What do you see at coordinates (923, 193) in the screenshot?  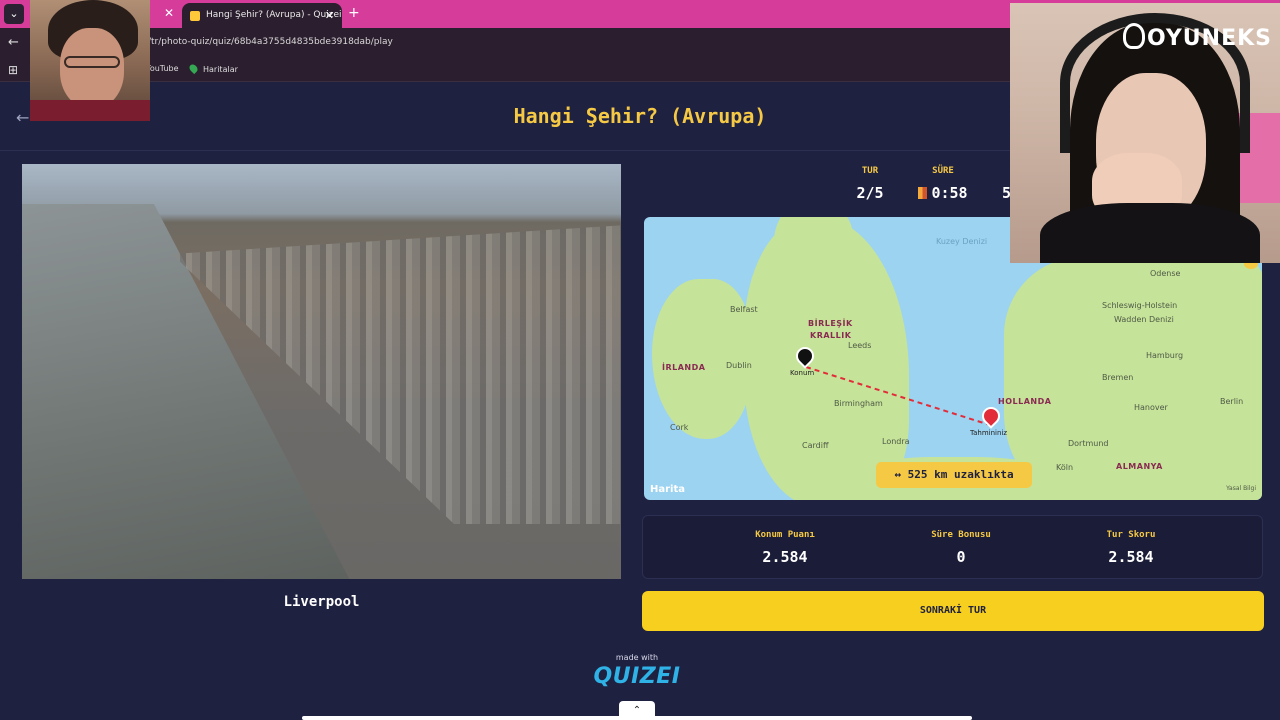 I see `timer-icon` at bounding box center [923, 193].